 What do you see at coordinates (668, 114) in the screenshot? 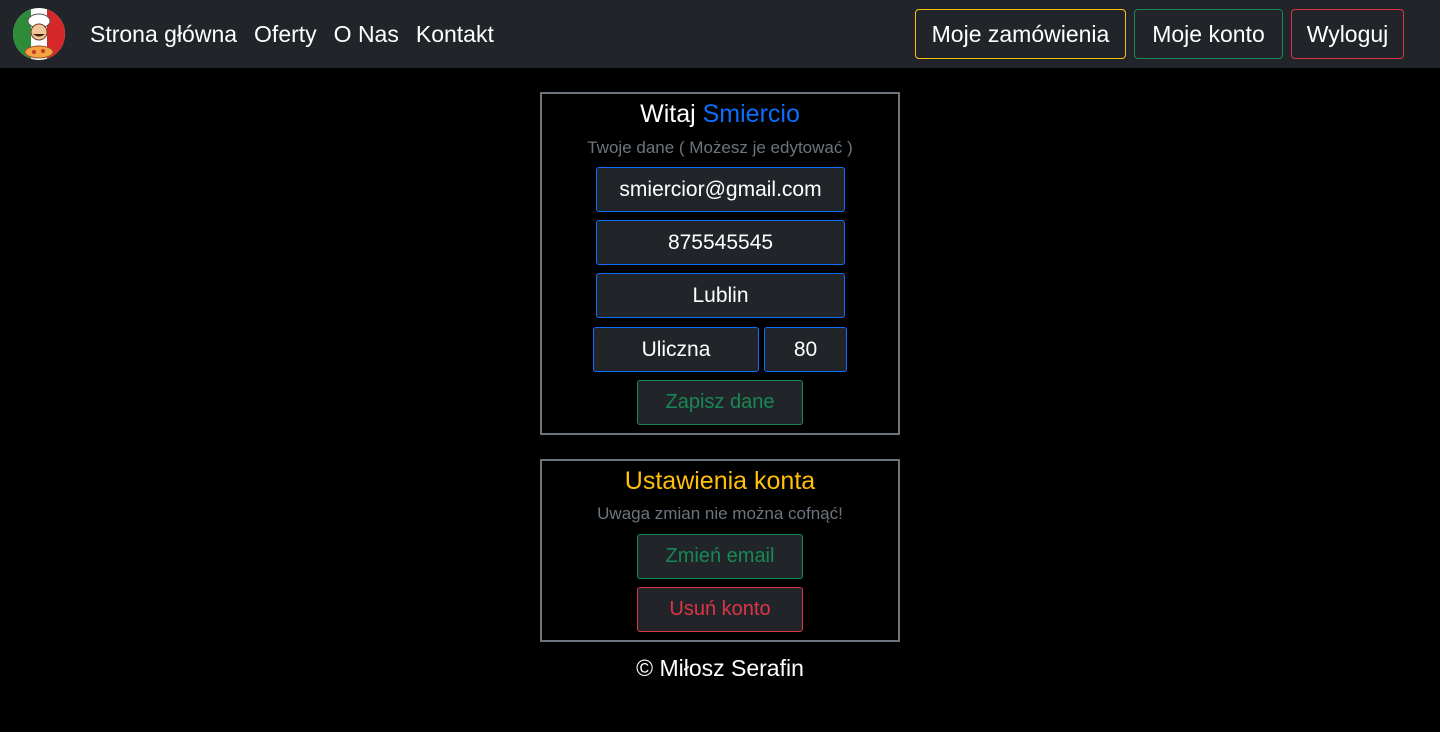
I see `greeting-text: Witaj` at bounding box center [668, 114].